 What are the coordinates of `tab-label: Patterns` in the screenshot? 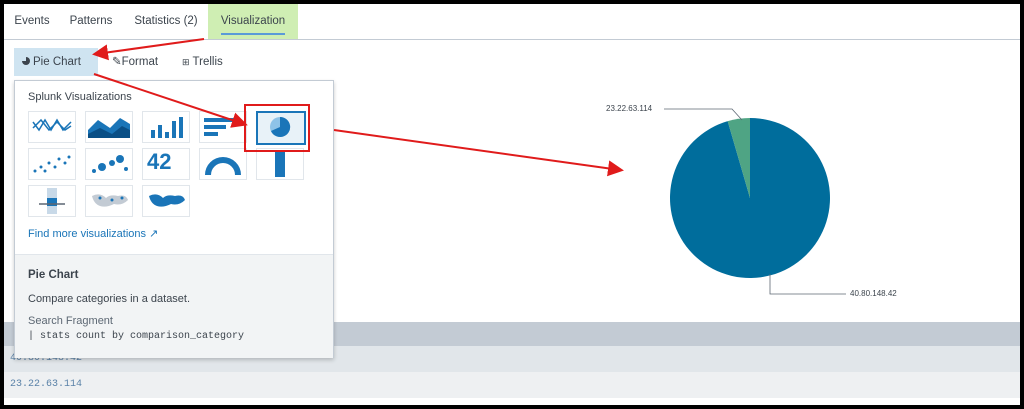 It's located at (91, 21).